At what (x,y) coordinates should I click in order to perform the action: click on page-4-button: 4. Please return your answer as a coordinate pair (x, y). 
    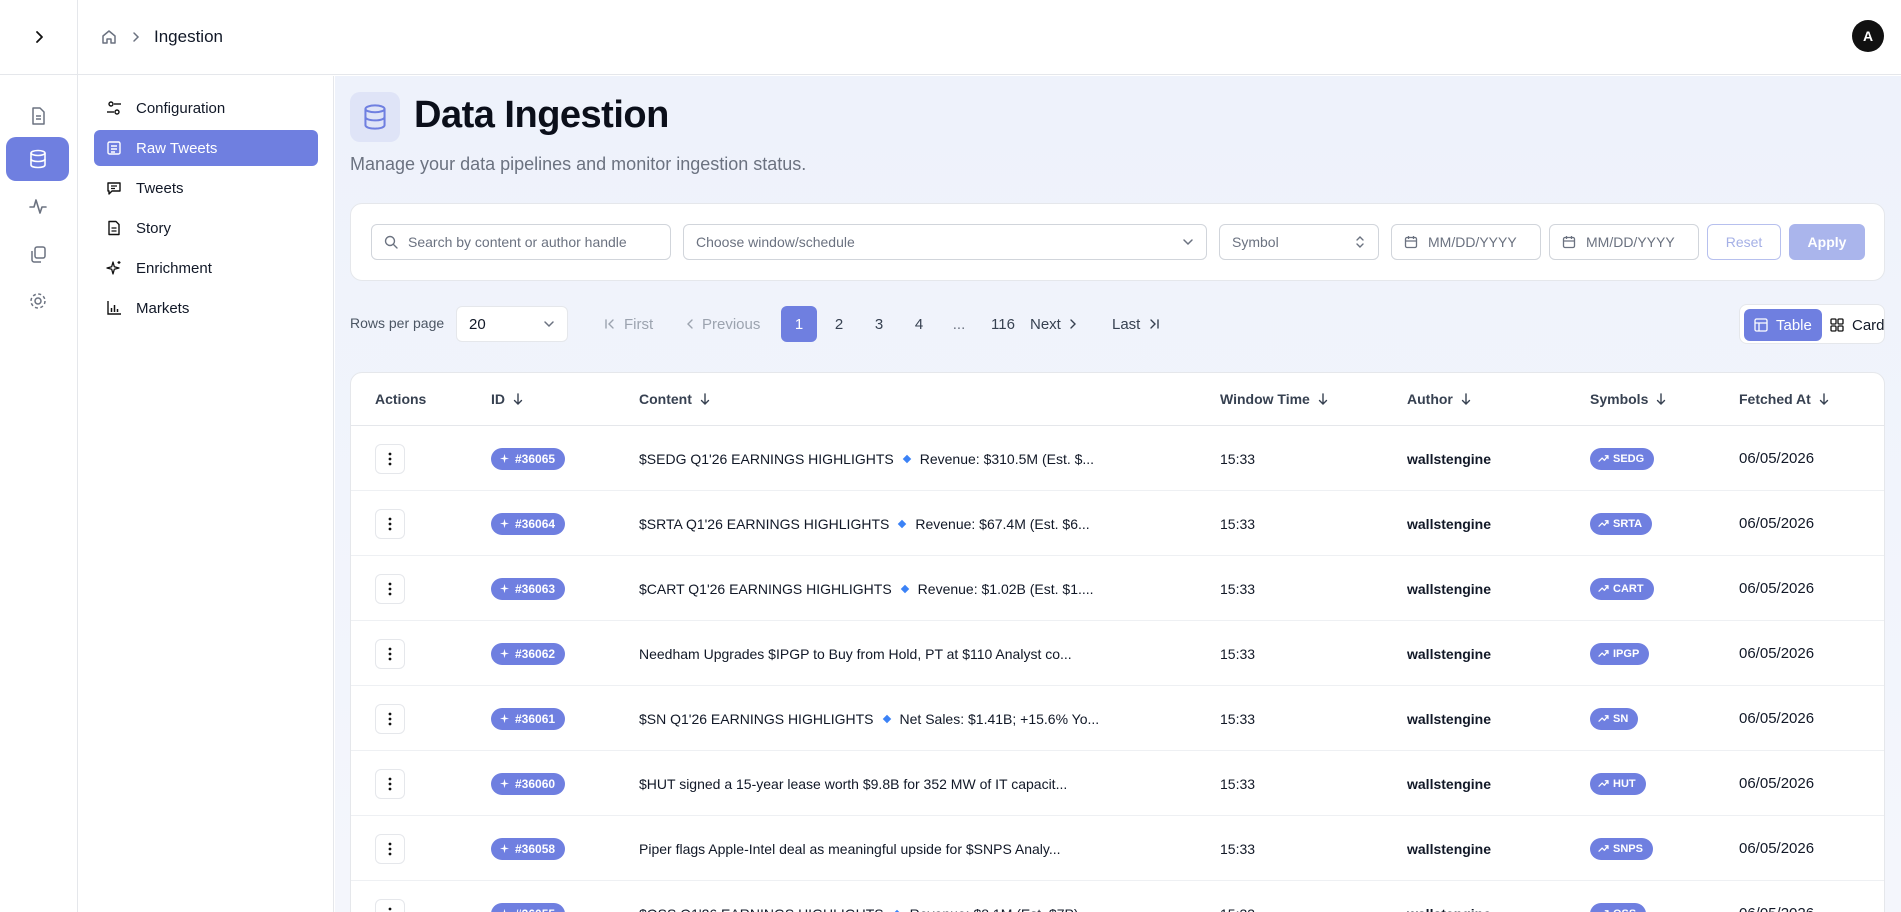
    Looking at the image, I should click on (919, 324).